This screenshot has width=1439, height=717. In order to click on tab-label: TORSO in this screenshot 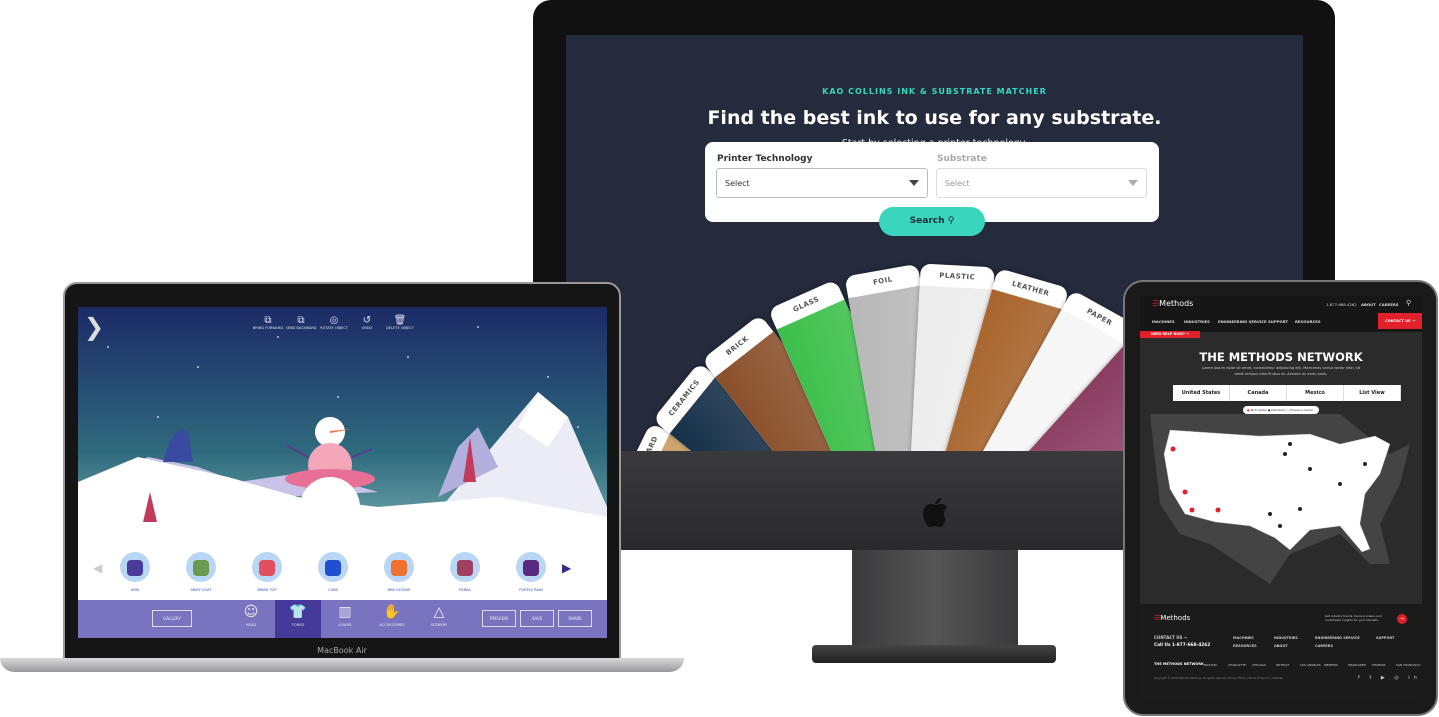, I will do `click(298, 625)`.